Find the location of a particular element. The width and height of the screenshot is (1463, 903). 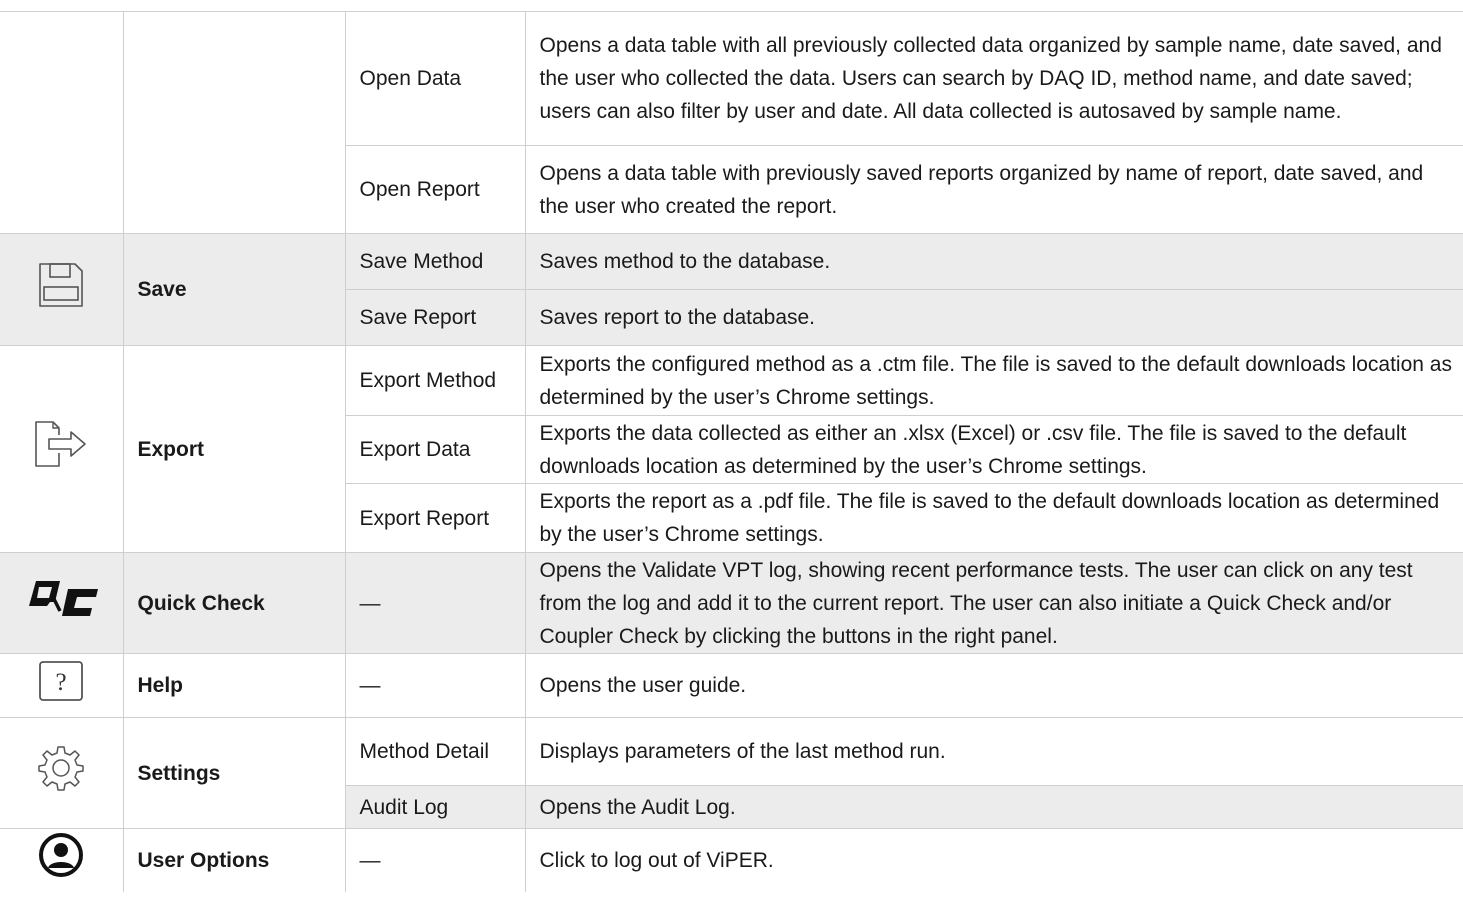

description-audit-log: Opens the Audit Log. is located at coordinates (993, 807).